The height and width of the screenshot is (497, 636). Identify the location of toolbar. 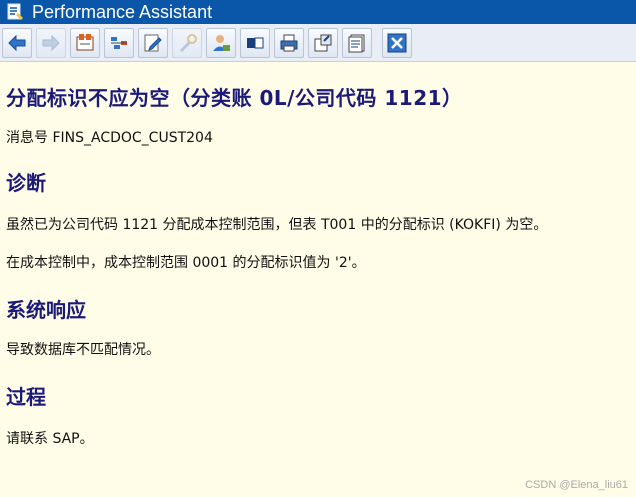
(318, 43).